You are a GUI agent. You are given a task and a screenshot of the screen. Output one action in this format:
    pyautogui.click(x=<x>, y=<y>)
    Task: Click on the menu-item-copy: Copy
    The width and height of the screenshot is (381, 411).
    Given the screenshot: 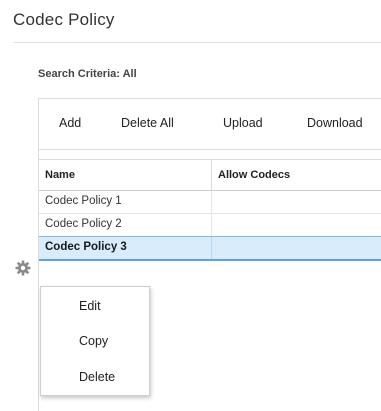 What is the action you would take?
    pyautogui.click(x=93, y=341)
    